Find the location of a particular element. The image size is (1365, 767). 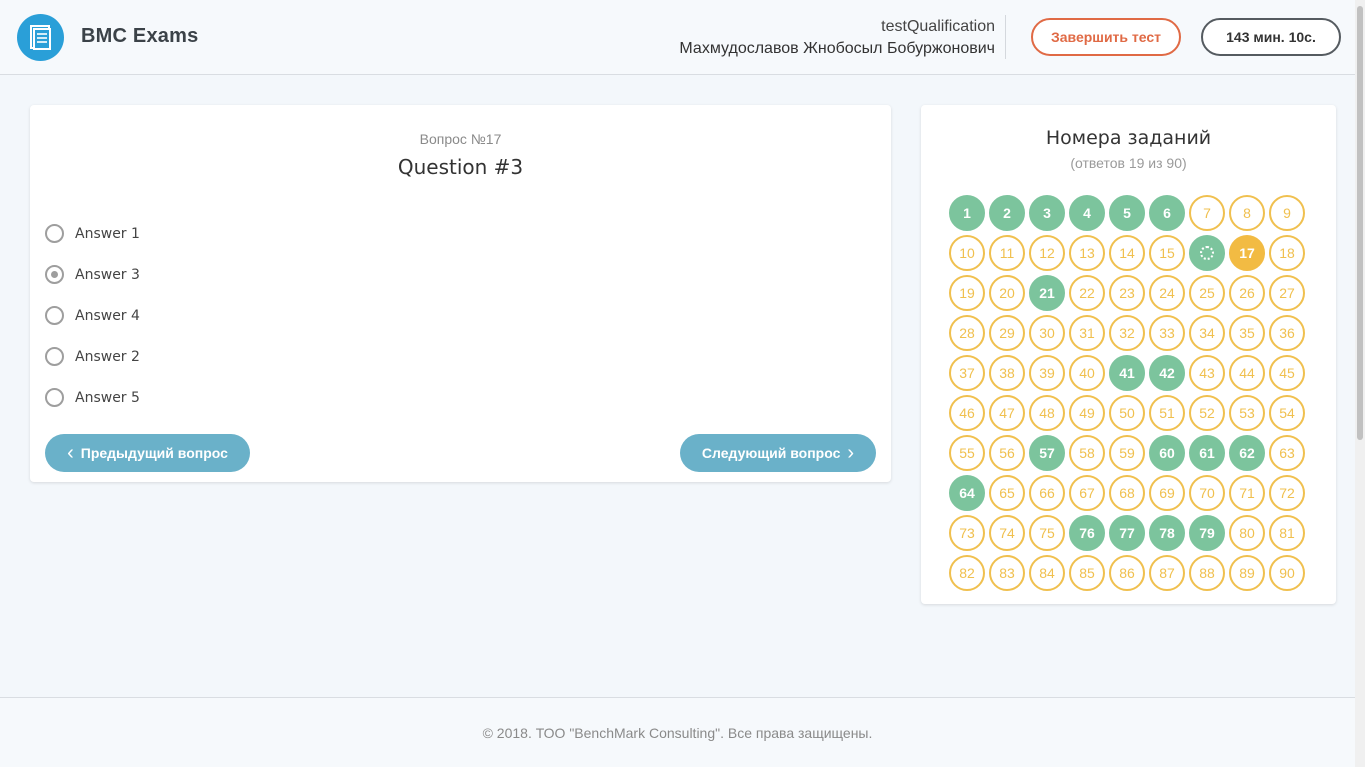

task-number-84: 84 is located at coordinates (1047, 573).